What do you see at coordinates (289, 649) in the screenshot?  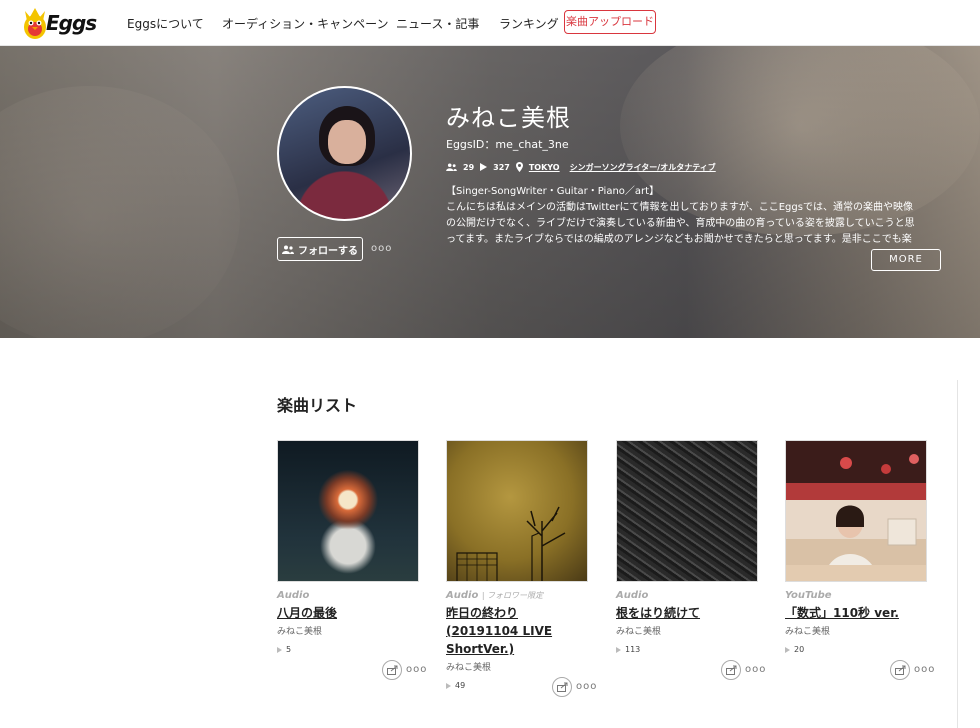 I see `play-count: 5` at bounding box center [289, 649].